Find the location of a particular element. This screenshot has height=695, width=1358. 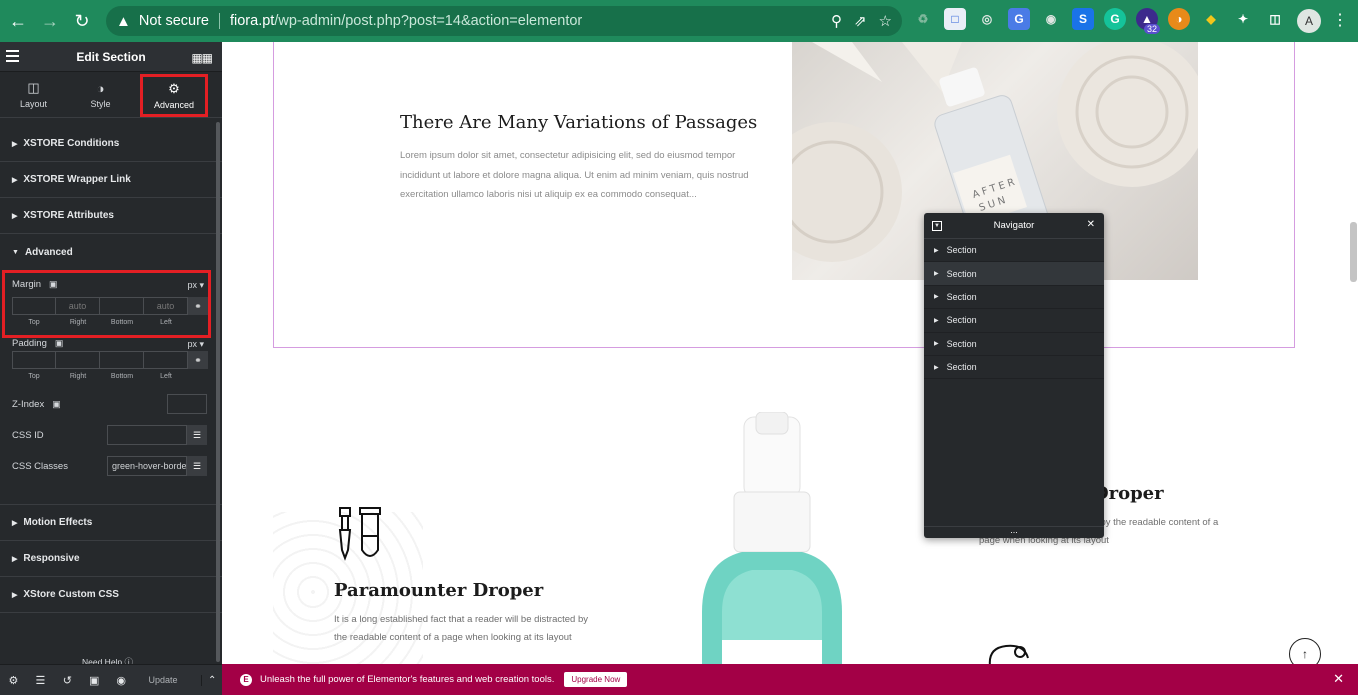

camera-extension-icon: ◉ is located at coordinates (1051, 19).